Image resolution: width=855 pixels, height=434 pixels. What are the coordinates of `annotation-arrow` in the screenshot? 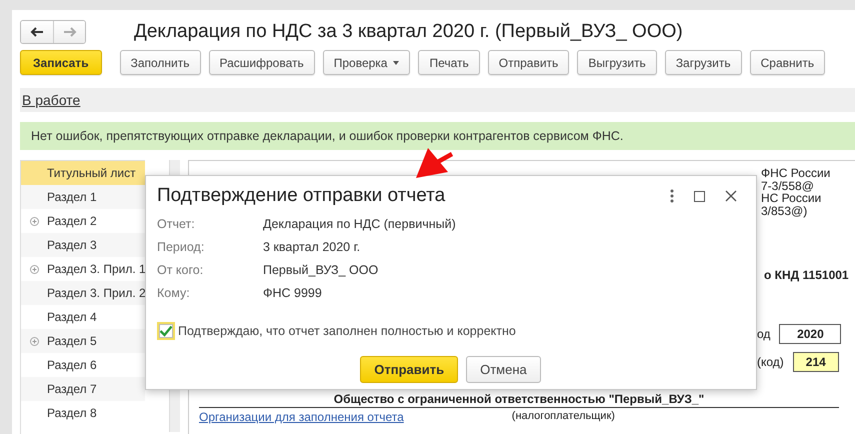 It's located at (435, 163).